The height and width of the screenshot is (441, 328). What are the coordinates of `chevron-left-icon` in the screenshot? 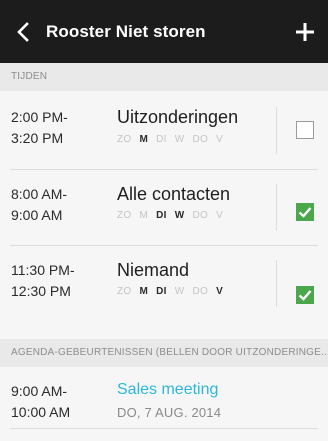 It's located at (23, 31).